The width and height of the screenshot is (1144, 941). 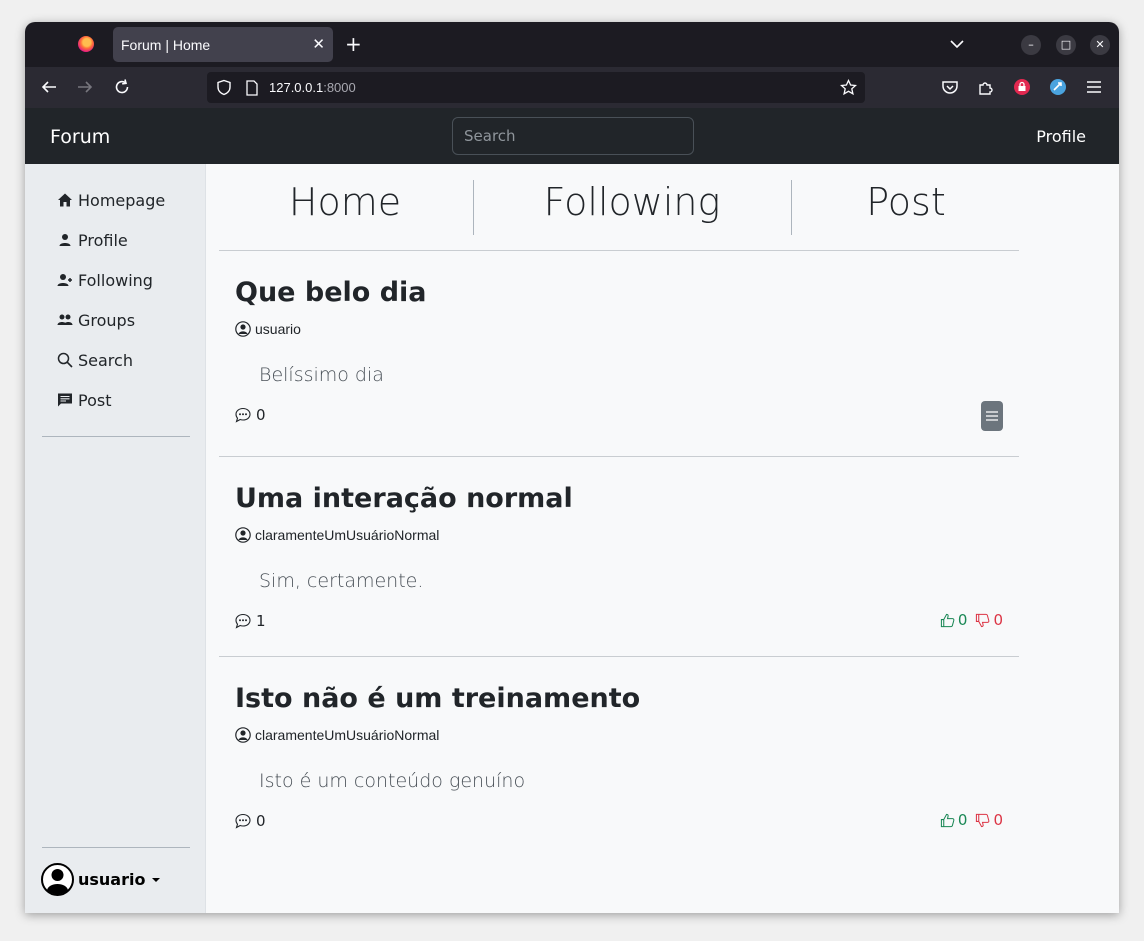 I want to click on tab-following: Following, so click(x=632, y=202).